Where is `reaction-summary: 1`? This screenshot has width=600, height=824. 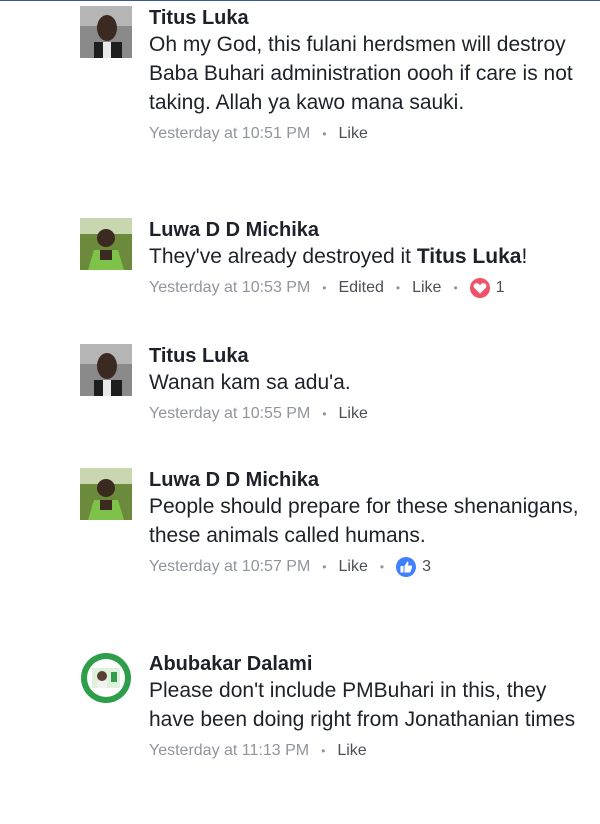 reaction-summary: 1 is located at coordinates (487, 288).